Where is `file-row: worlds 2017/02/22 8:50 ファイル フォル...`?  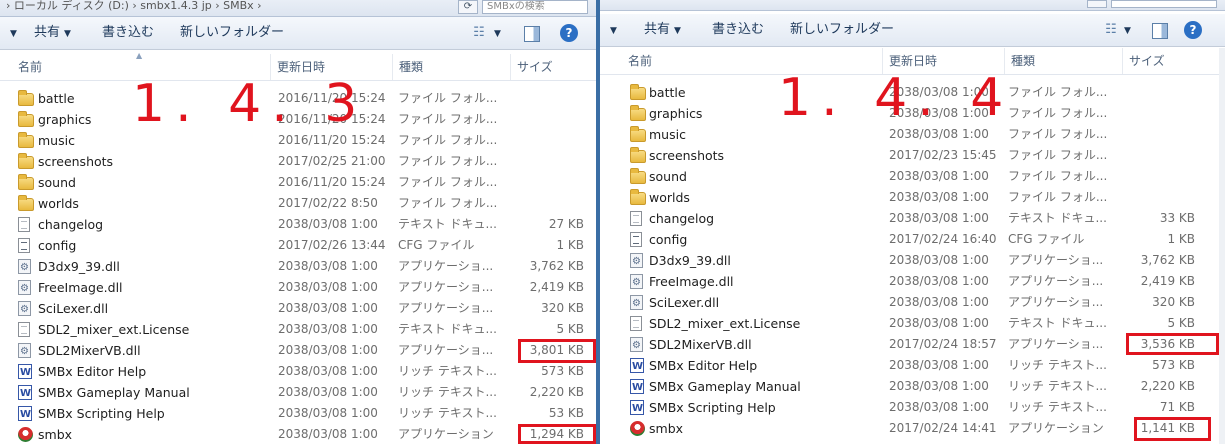
file-row: worlds 2017/02/22 8:50 ファイル フォル... is located at coordinates (298, 203).